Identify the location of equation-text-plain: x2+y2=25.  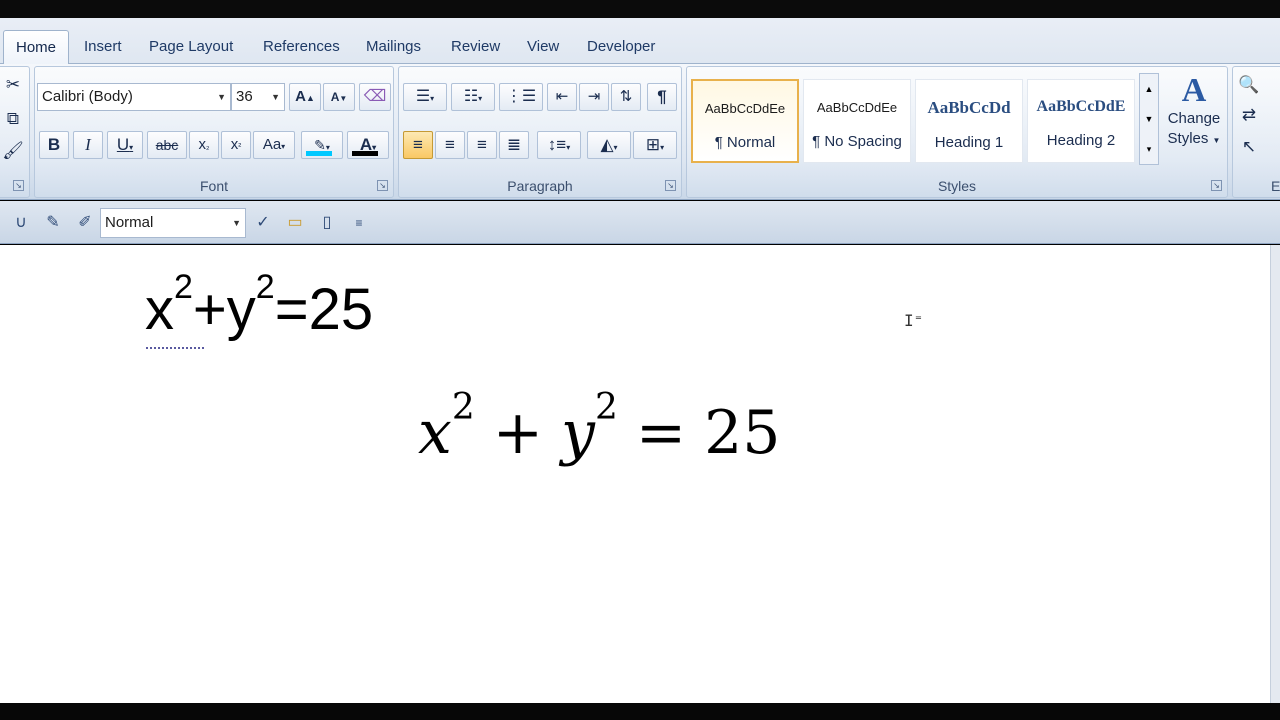
(259, 306).